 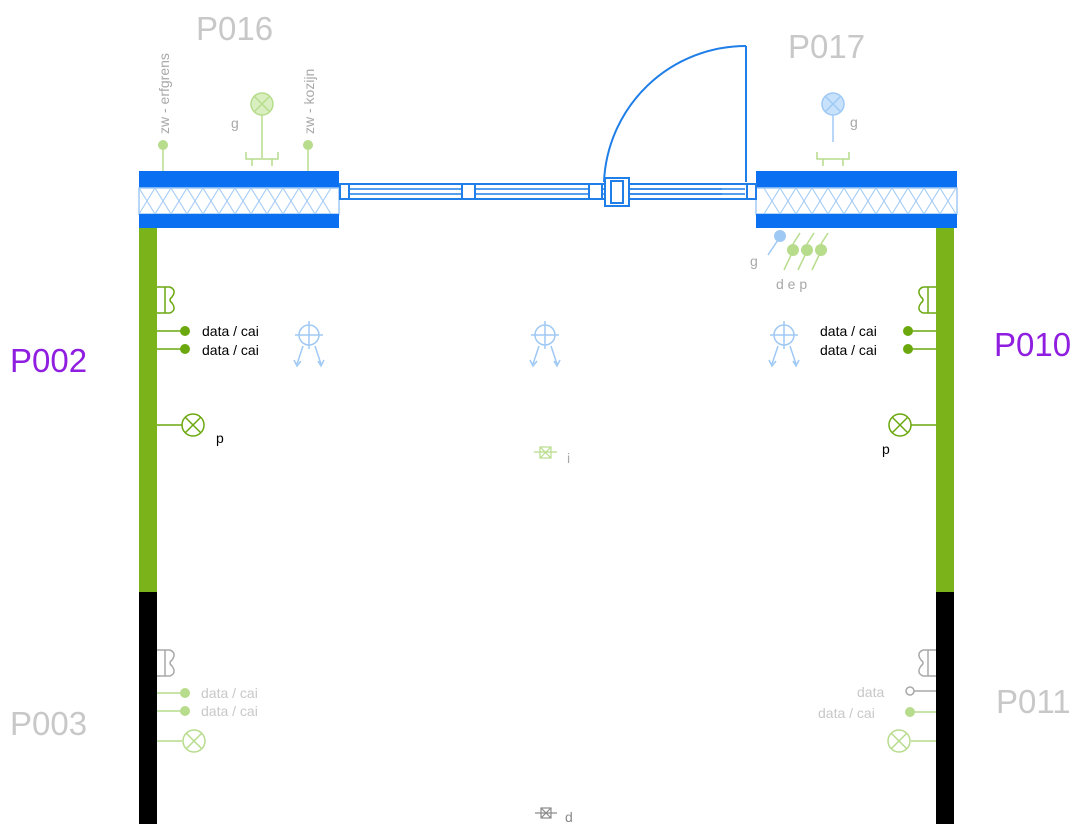 What do you see at coordinates (911, 741) in the screenshot?
I see `wall-light-right-lower` at bounding box center [911, 741].